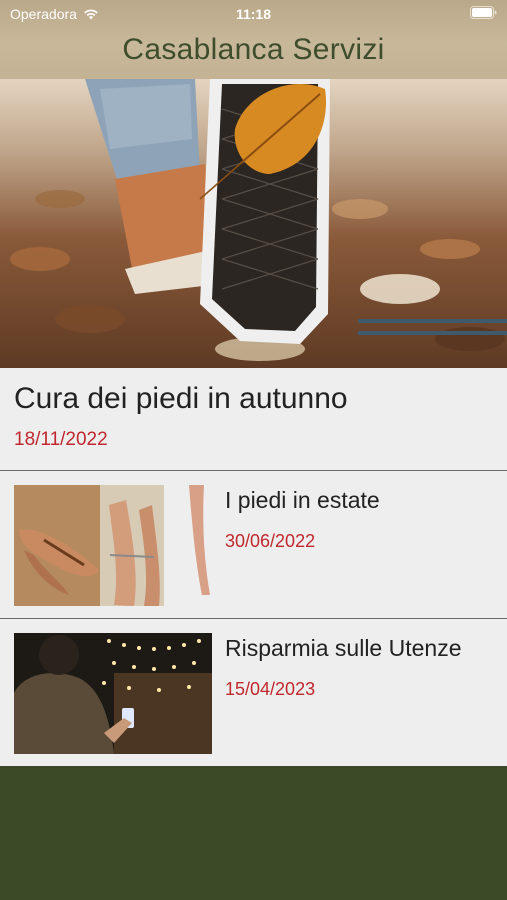  Describe the element at coordinates (302, 500) in the screenshot. I see `article-title: I piedi in estate` at that location.